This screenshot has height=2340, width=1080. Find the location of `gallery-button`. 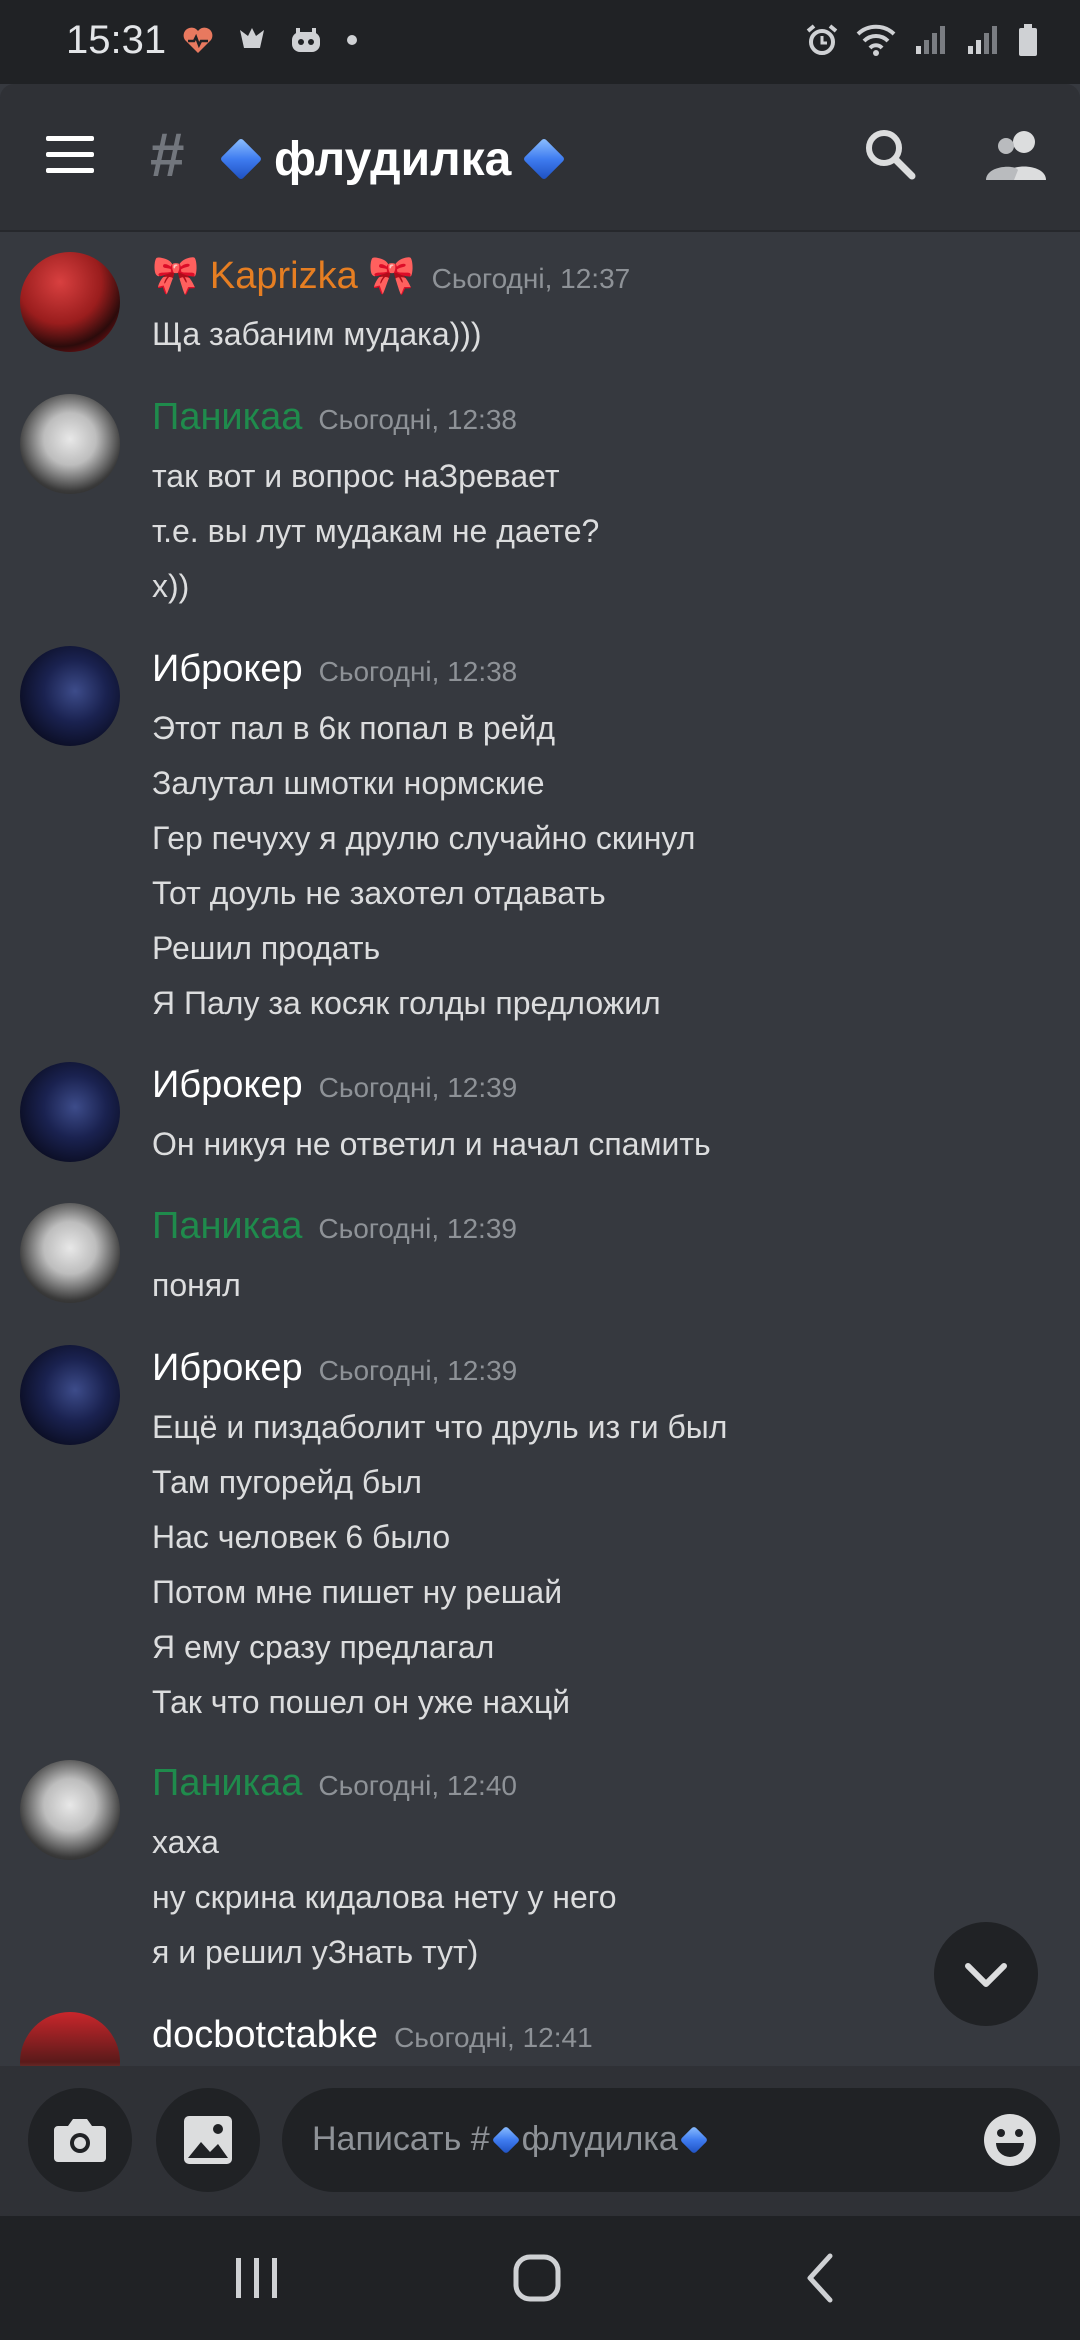

gallery-button is located at coordinates (208, 2140).